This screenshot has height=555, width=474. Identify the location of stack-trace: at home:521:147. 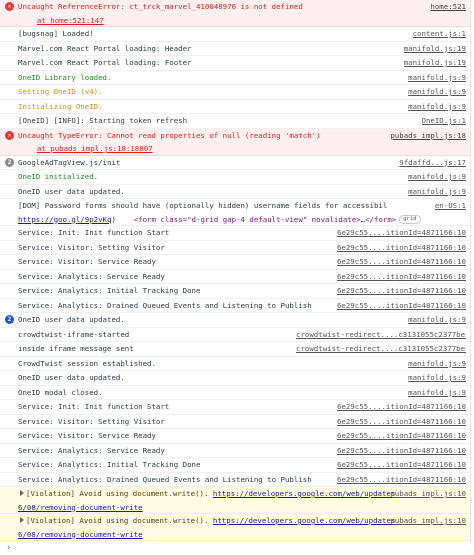
(242, 21).